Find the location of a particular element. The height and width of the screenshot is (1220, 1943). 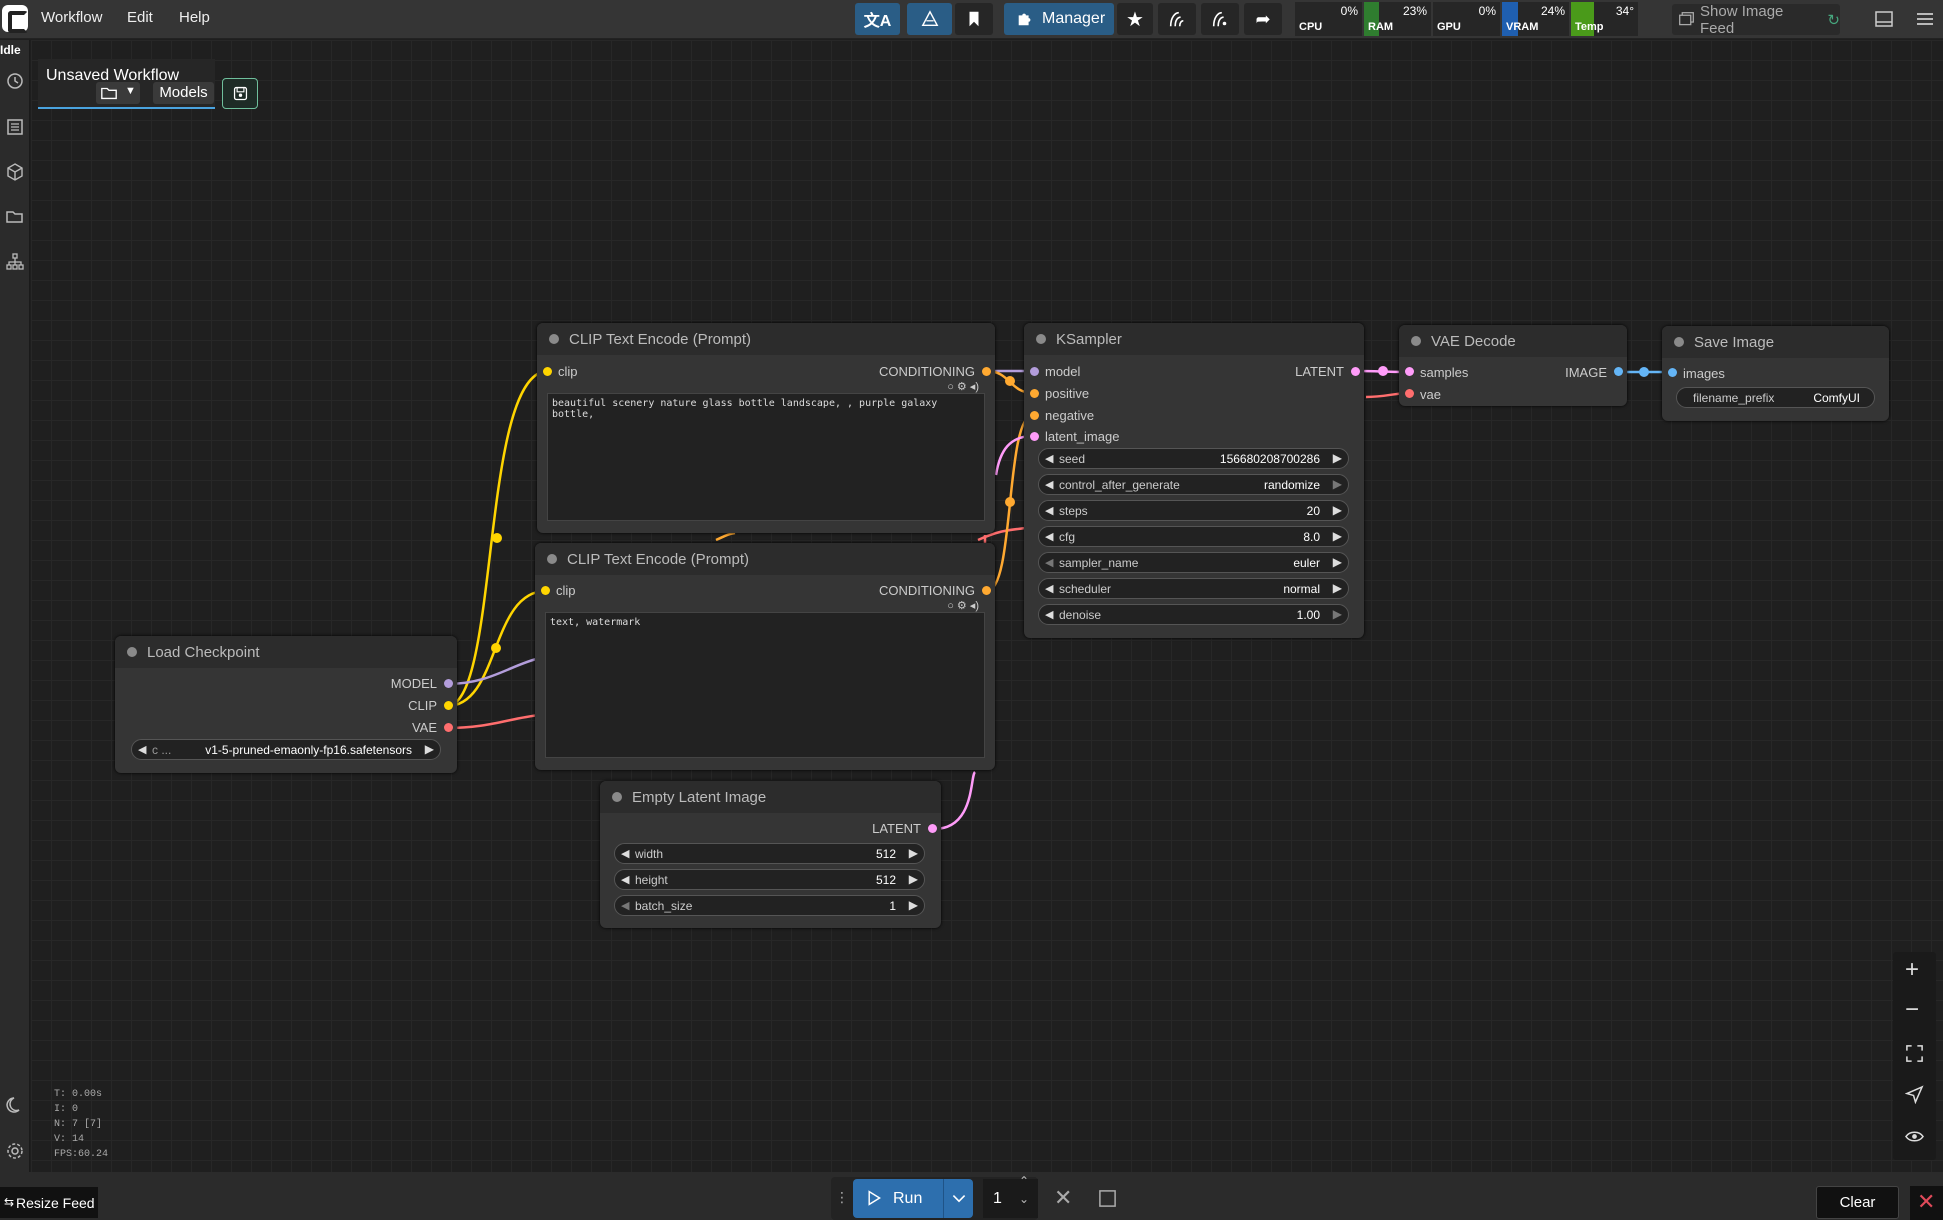

input-slot-samples is located at coordinates (1409, 371).